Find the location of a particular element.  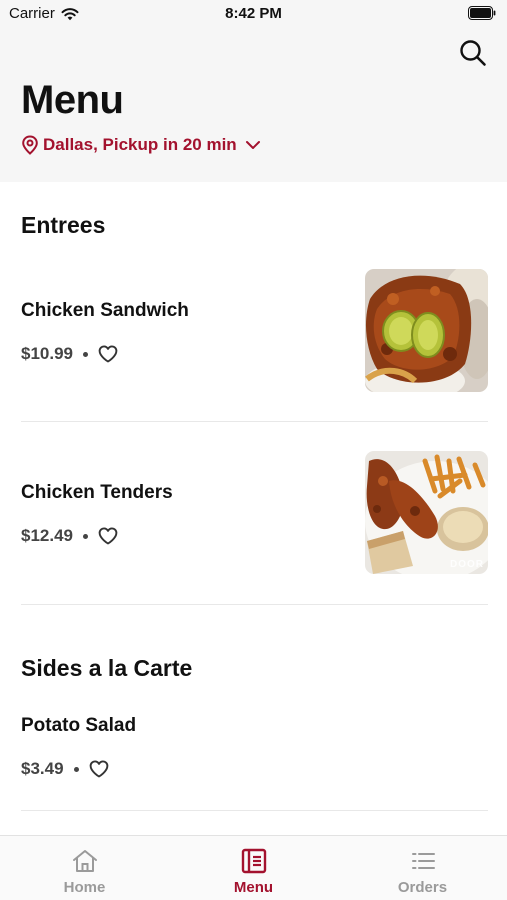

item-name: Chicken Tenders is located at coordinates (97, 493).